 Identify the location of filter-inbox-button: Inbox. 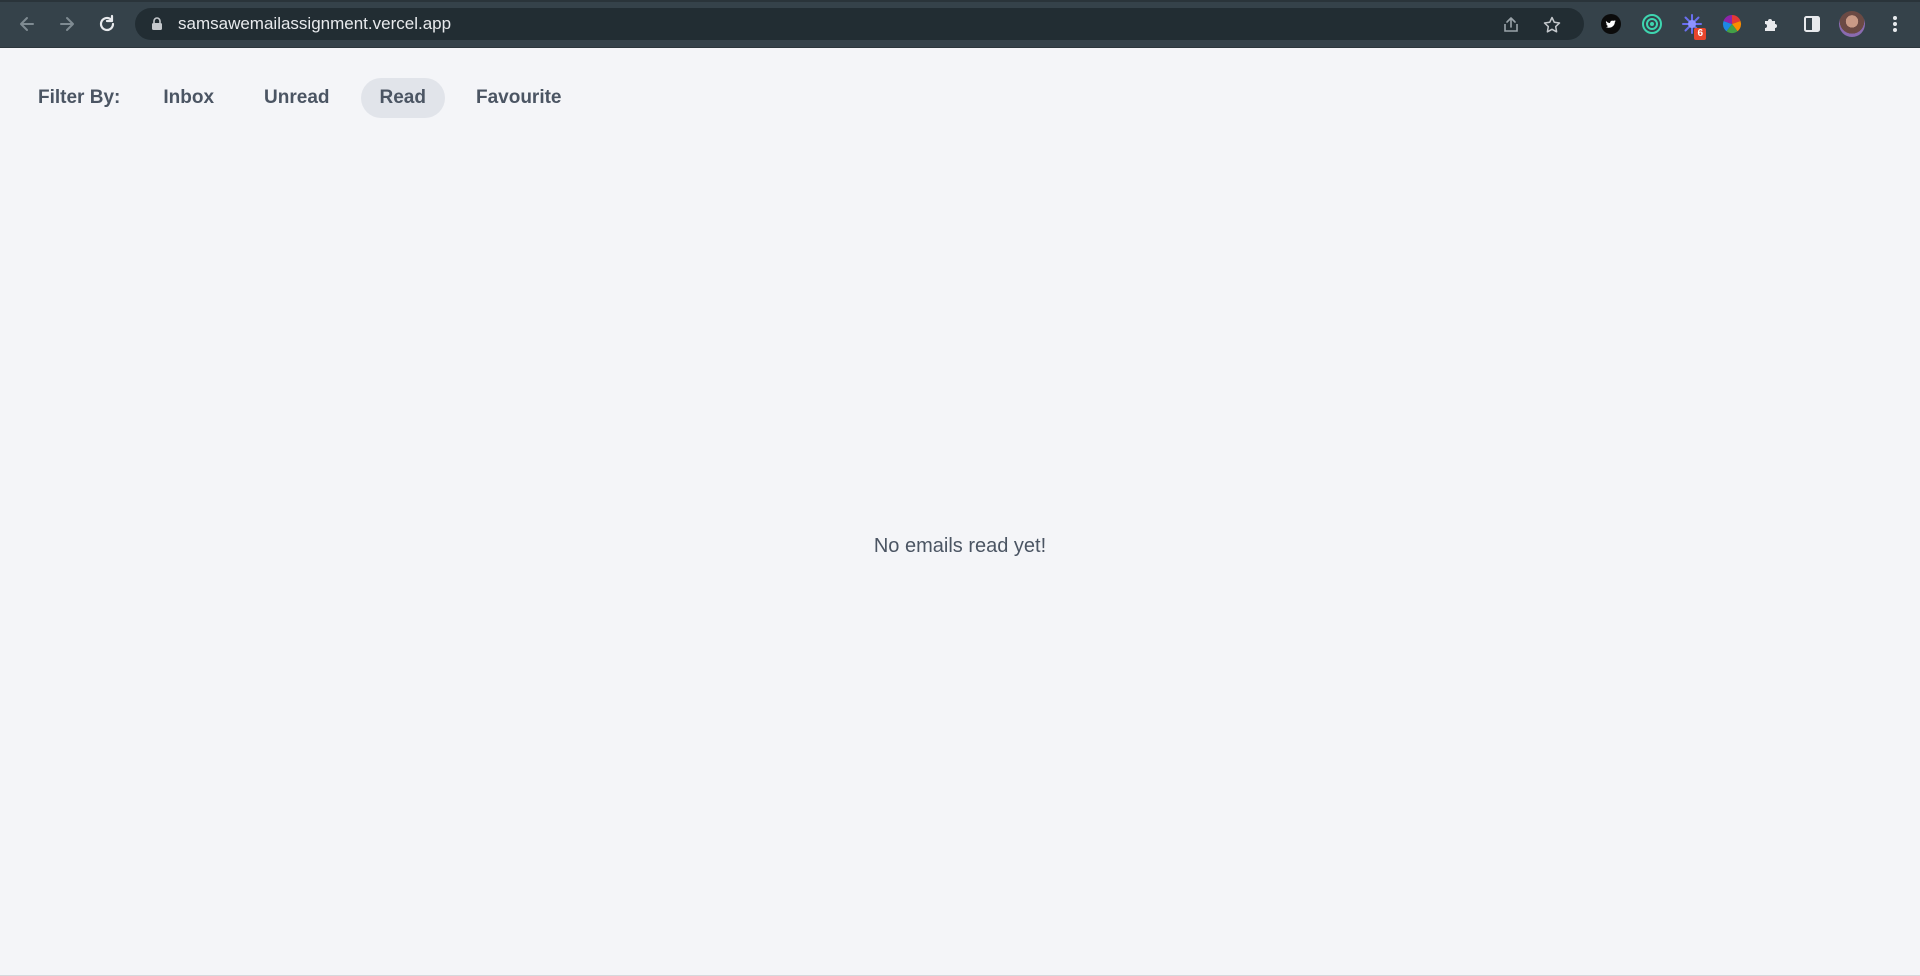
(188, 98).